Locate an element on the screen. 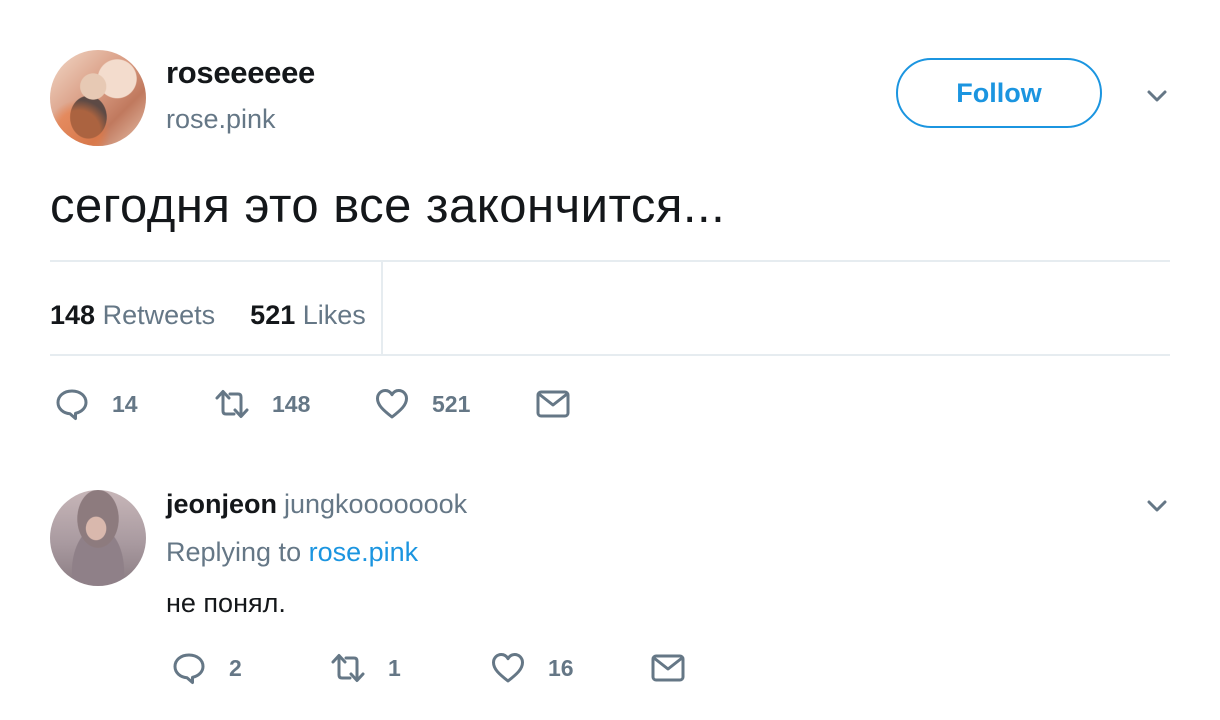 Image resolution: width=1220 pixels, height=720 pixels. replying-to-link: rose.pink is located at coordinates (364, 552).